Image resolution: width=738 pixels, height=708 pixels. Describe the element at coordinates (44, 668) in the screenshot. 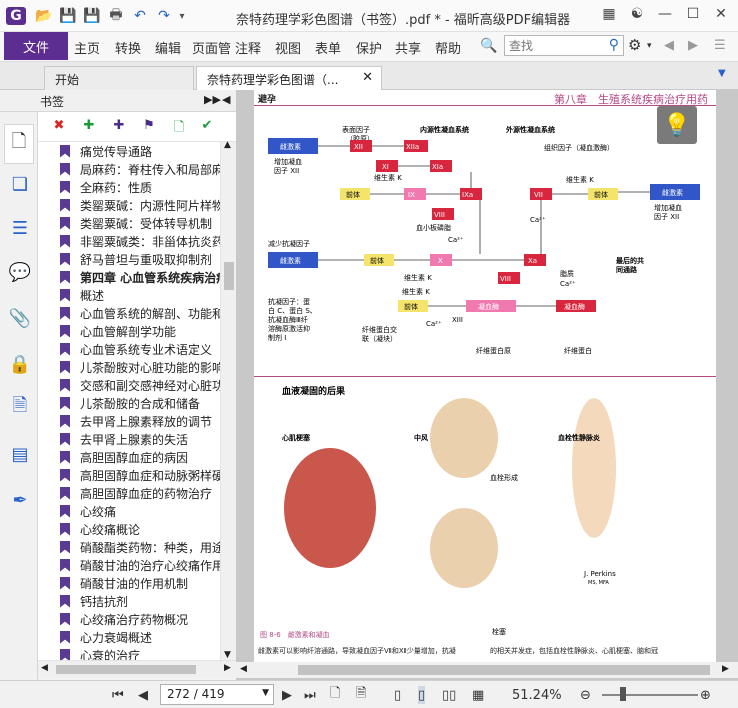

I see `scroll-left-icon: ◀` at that location.